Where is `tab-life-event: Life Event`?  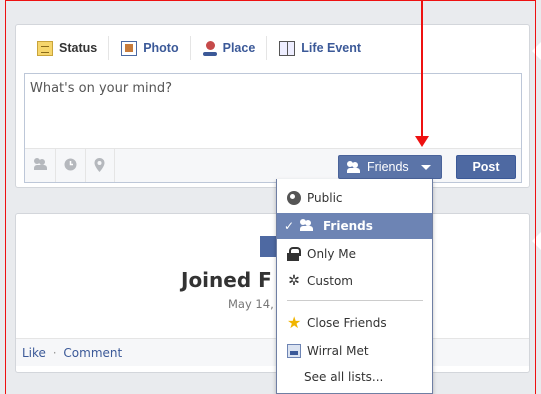 tab-life-event: Life Event is located at coordinates (319, 48).